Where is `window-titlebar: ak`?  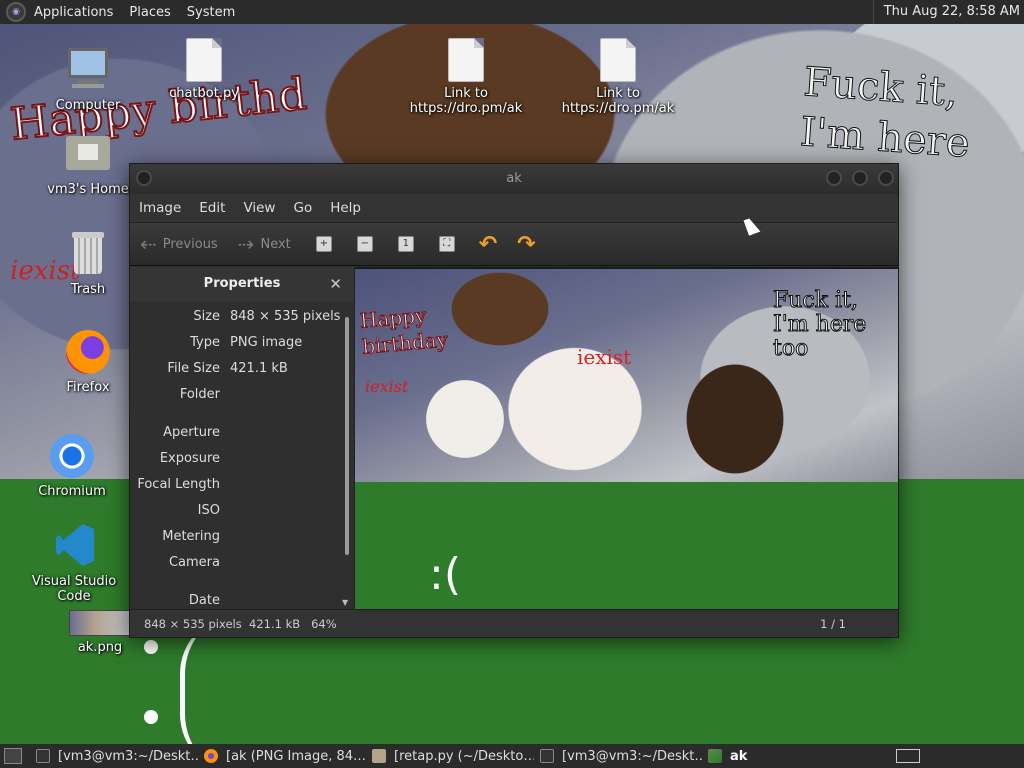 window-titlebar: ak is located at coordinates (514, 179).